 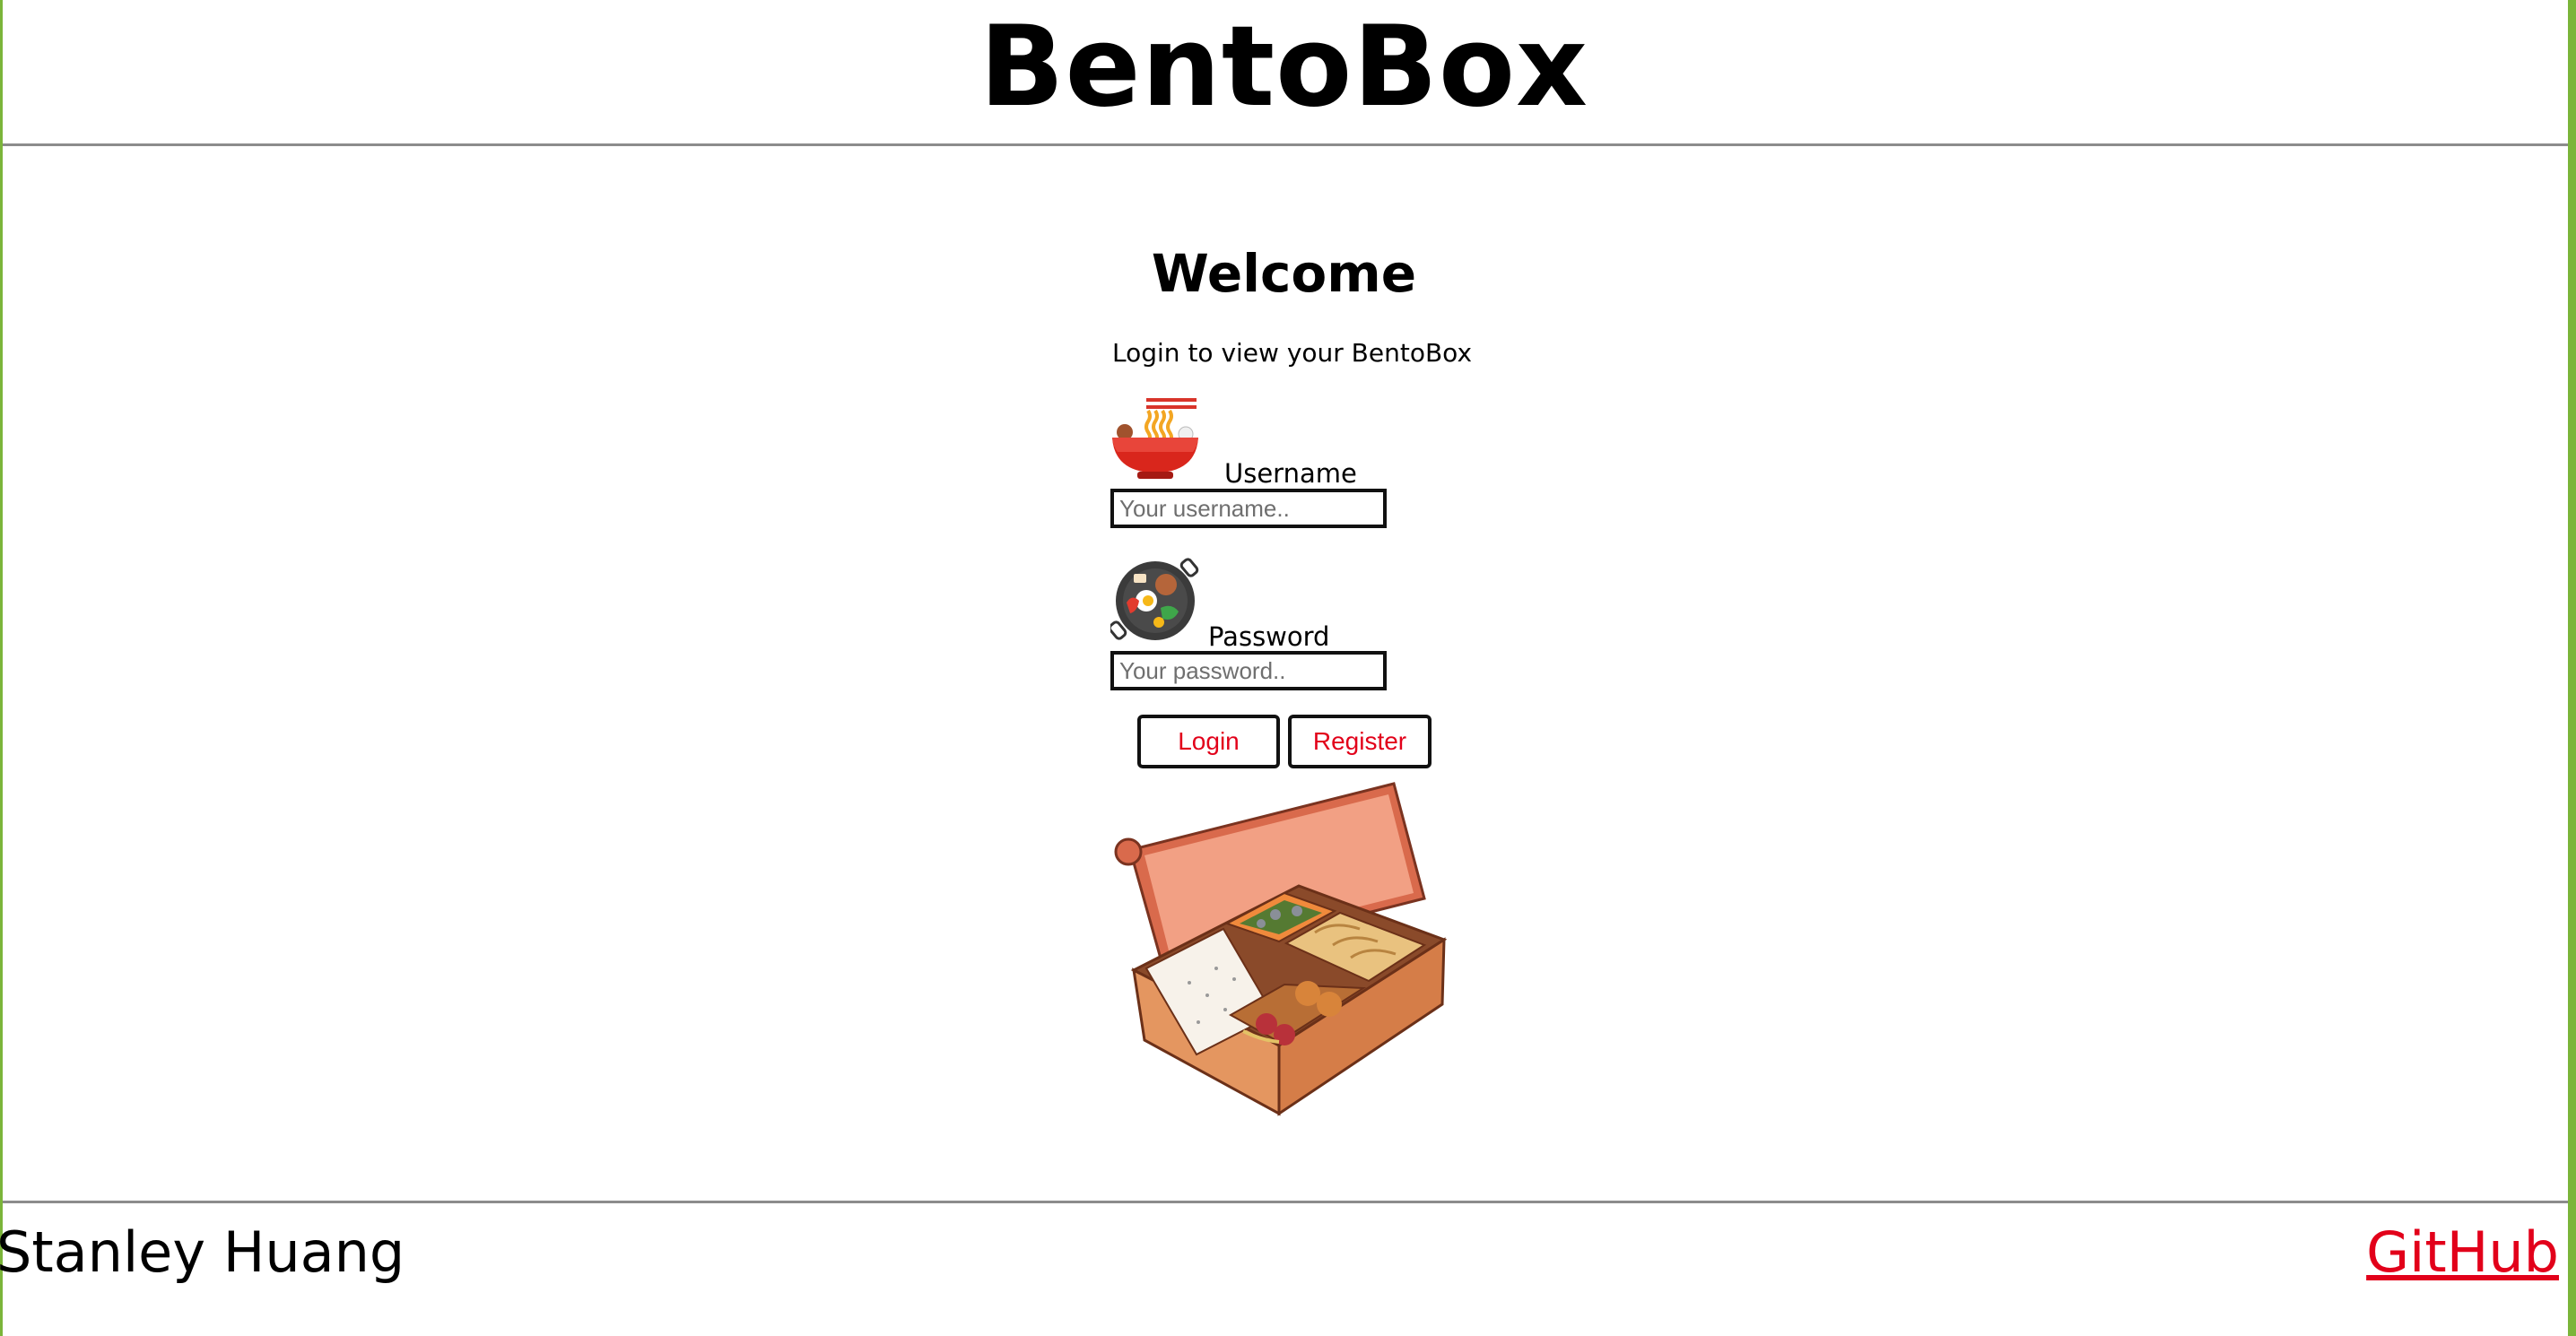 What do you see at coordinates (1284, 274) in the screenshot?
I see `welcome-heading: Welcome` at bounding box center [1284, 274].